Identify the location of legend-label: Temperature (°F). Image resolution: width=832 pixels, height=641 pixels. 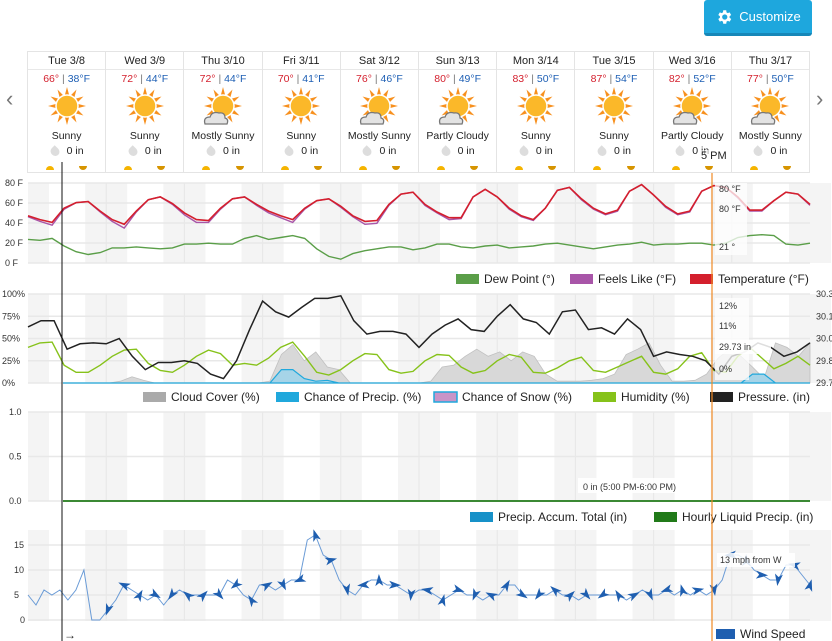
(763, 279).